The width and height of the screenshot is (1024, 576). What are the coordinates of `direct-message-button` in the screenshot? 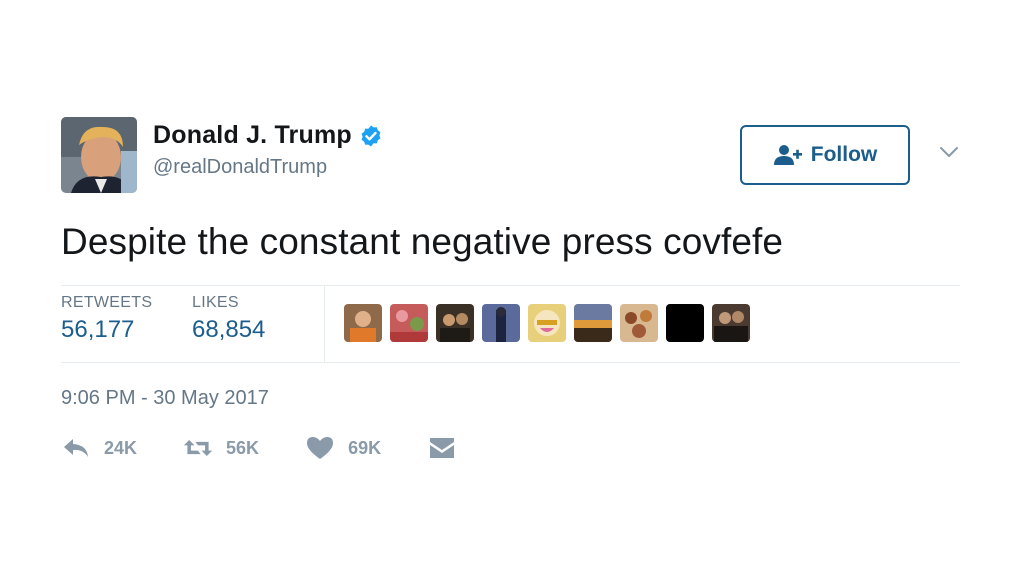 It's located at (442, 448).